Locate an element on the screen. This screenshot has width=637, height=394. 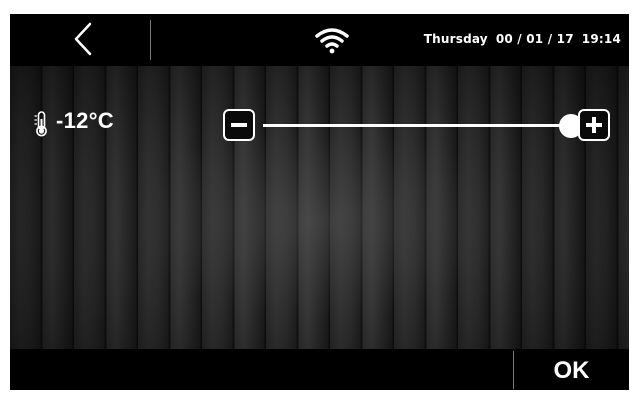
date-time: Thursday 00 / 01 / 17 19:14 is located at coordinates (522, 39).